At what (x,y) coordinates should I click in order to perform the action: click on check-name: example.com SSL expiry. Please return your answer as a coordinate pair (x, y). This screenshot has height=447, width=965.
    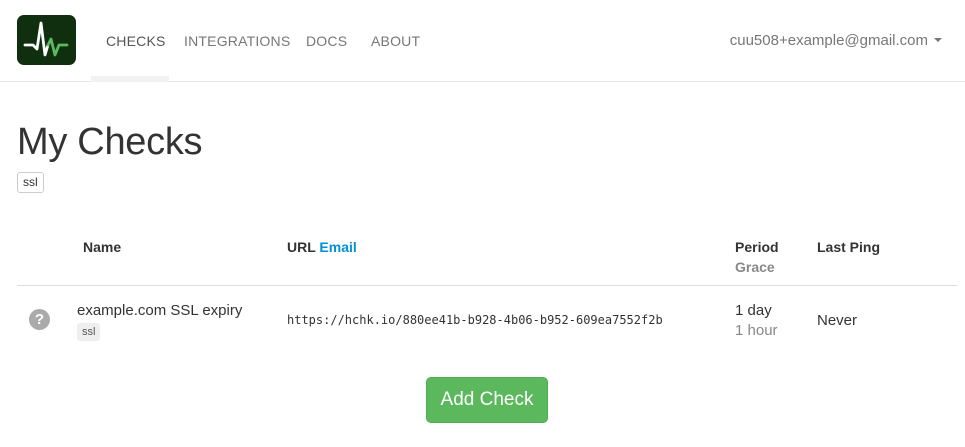
    Looking at the image, I should click on (159, 310).